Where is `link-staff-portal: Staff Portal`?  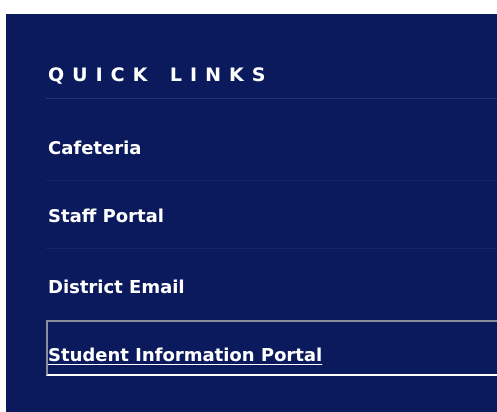
link-staff-portal: Staff Portal is located at coordinates (106, 217).